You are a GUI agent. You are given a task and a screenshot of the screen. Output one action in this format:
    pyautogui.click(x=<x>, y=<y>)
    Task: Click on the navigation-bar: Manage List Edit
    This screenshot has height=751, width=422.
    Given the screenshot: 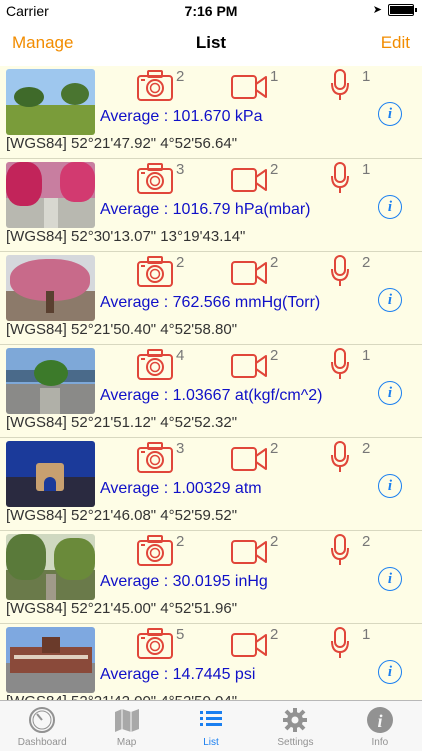 What is the action you would take?
    pyautogui.click(x=211, y=44)
    